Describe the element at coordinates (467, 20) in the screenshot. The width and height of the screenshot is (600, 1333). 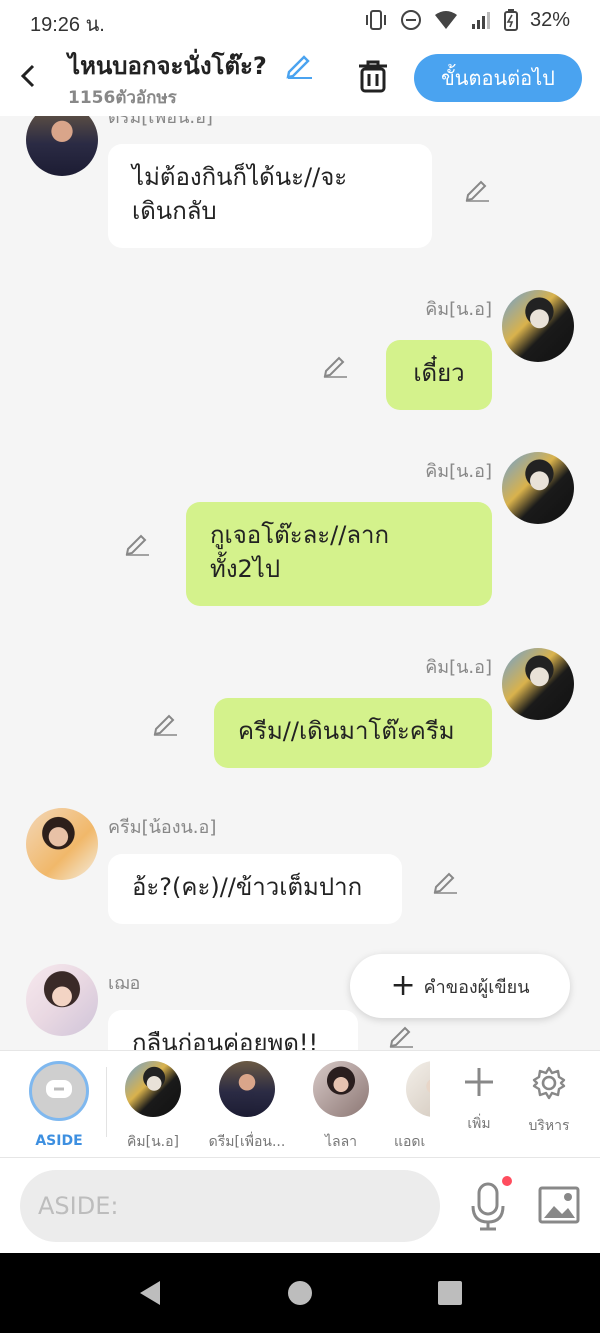
I see `status-icons: 32%` at that location.